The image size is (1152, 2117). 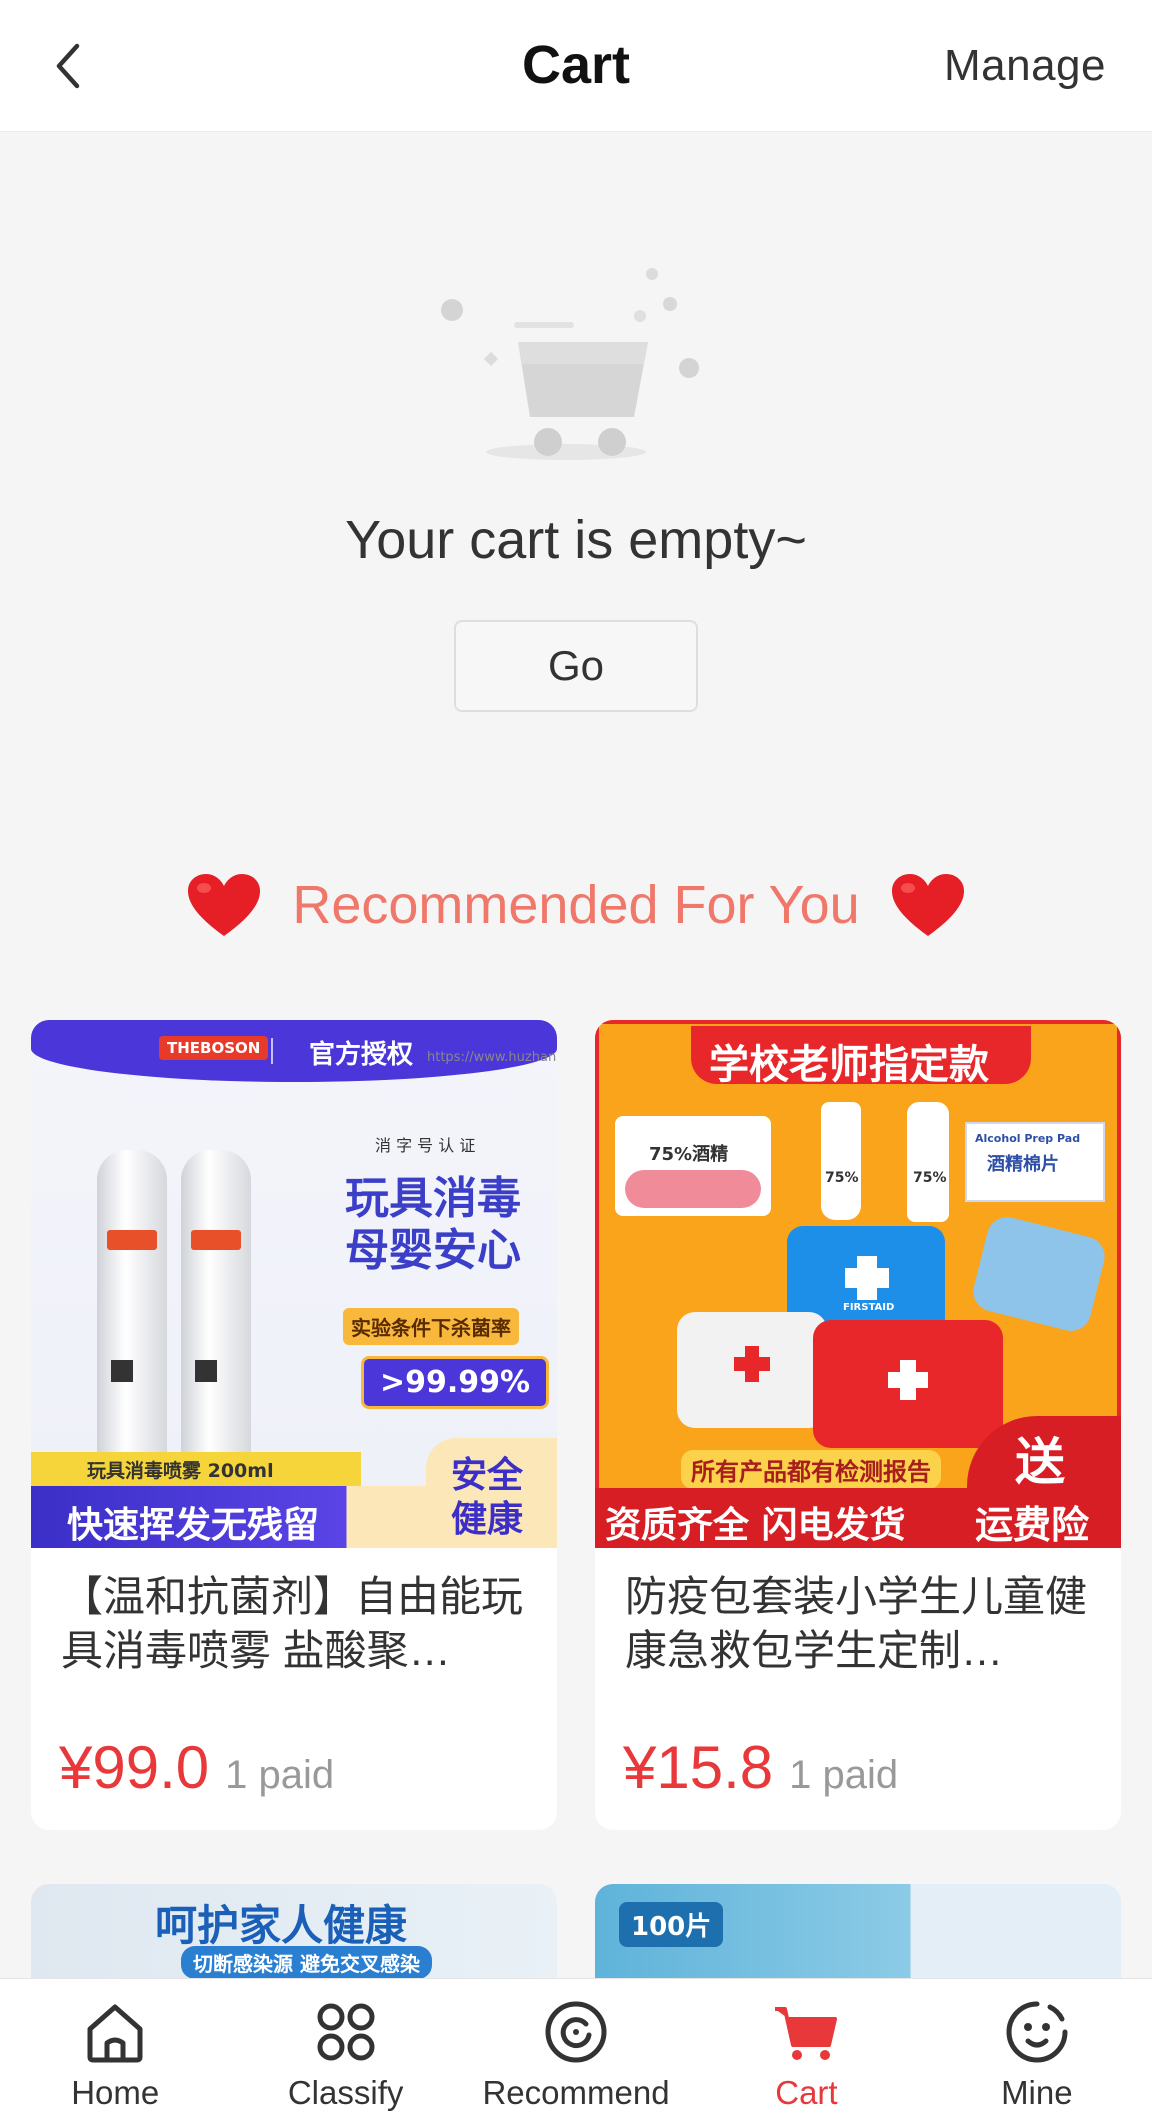 I want to click on manage-button: Manage, so click(x=1025, y=66).